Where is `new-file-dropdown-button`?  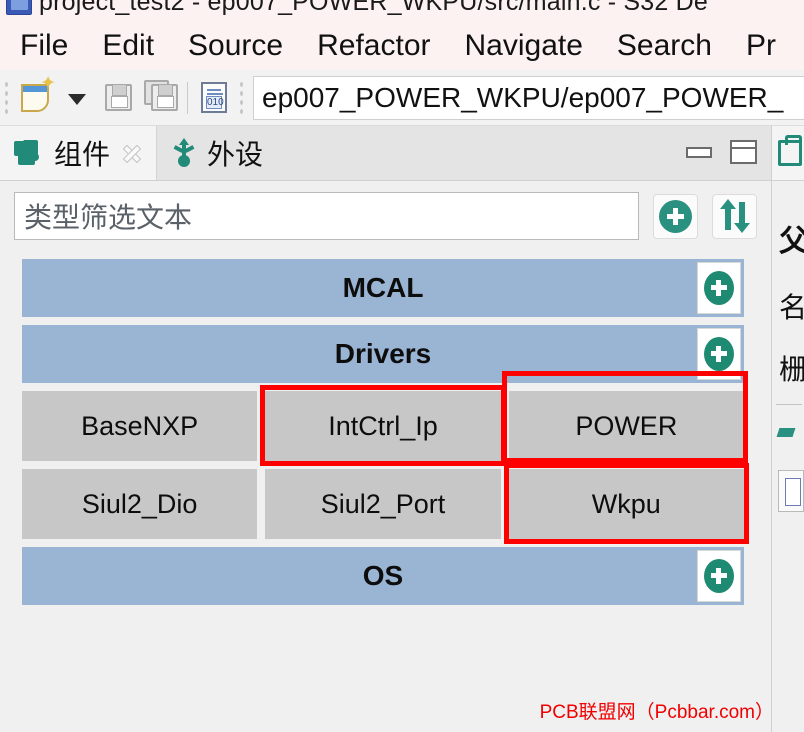 new-file-dropdown-button is located at coordinates (77, 98).